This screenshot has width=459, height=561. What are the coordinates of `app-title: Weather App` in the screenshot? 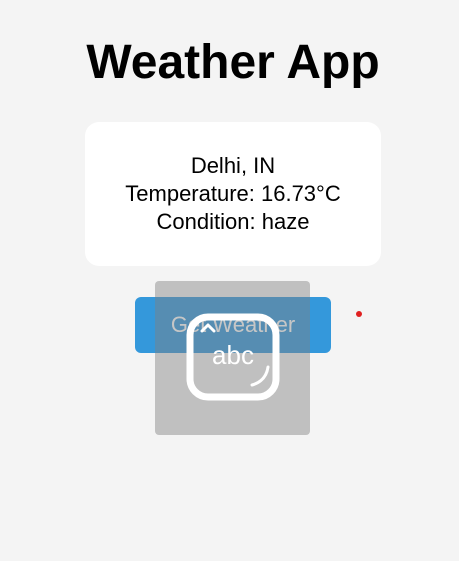 It's located at (233, 62).